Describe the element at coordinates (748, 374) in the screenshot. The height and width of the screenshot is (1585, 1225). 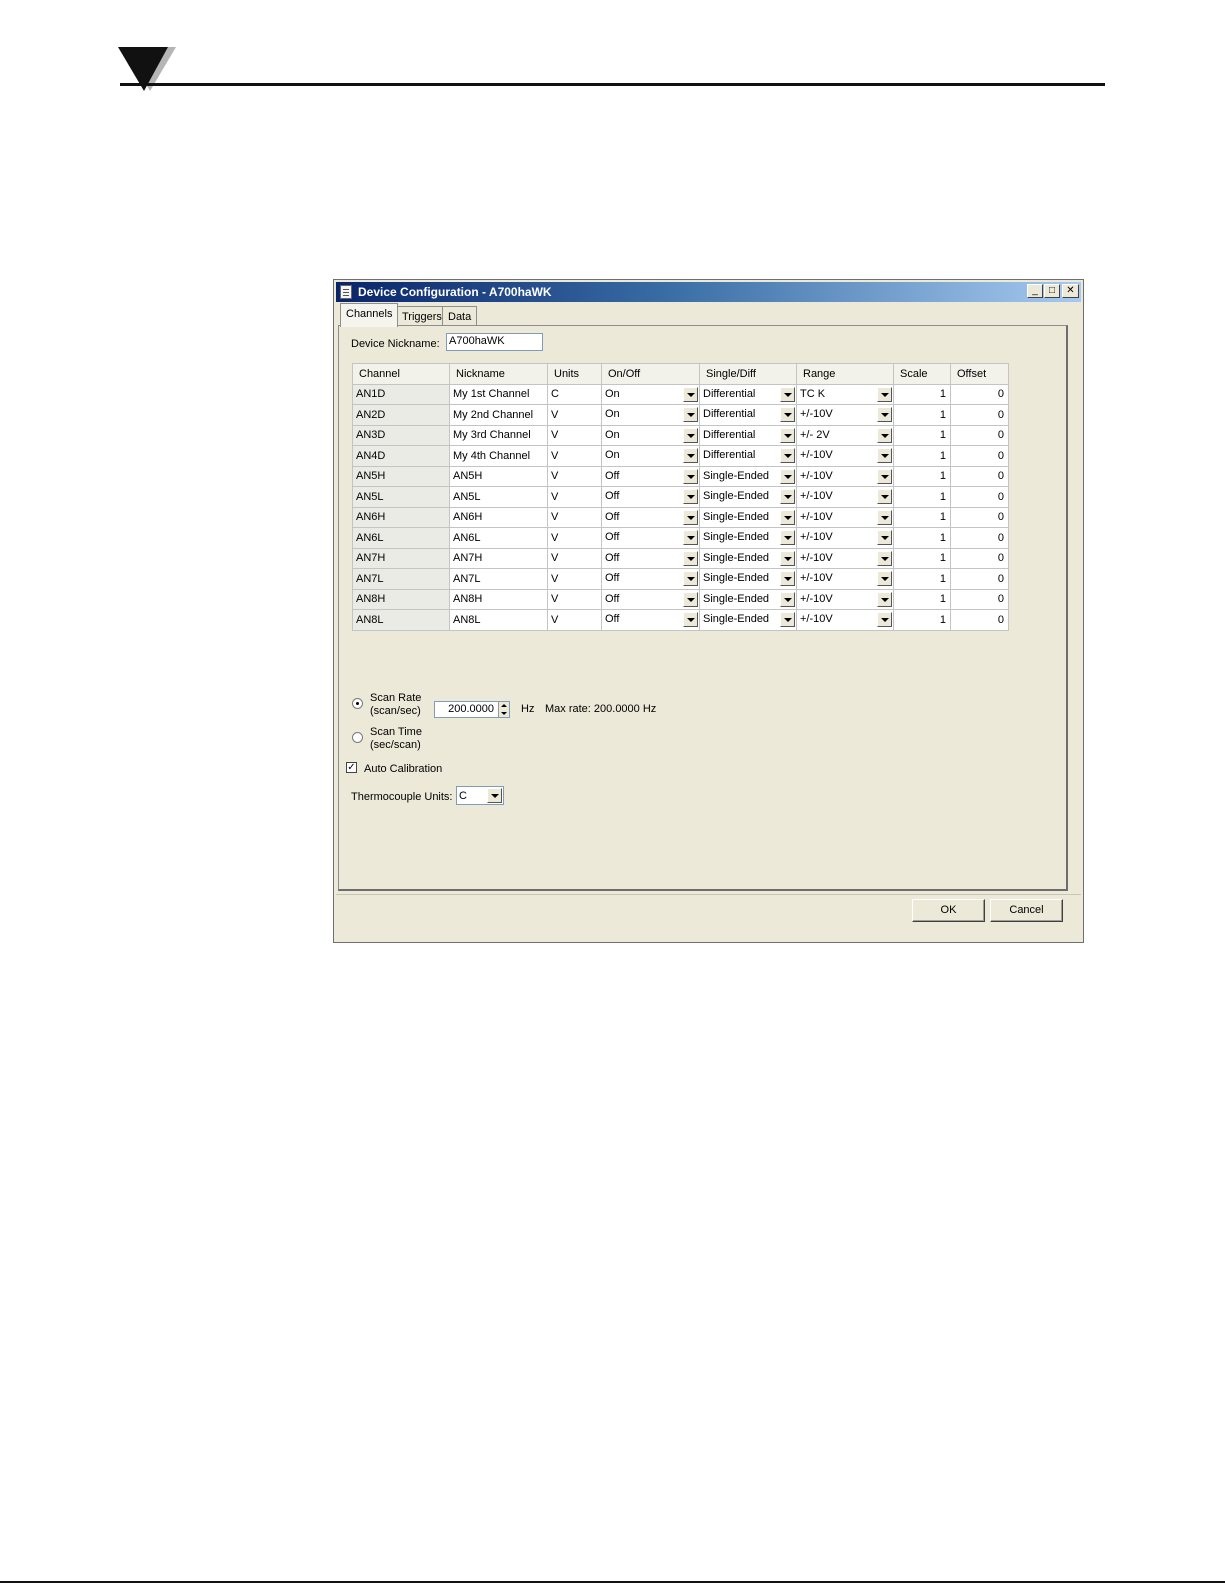
I see `column-header: Single/Diff` at that location.